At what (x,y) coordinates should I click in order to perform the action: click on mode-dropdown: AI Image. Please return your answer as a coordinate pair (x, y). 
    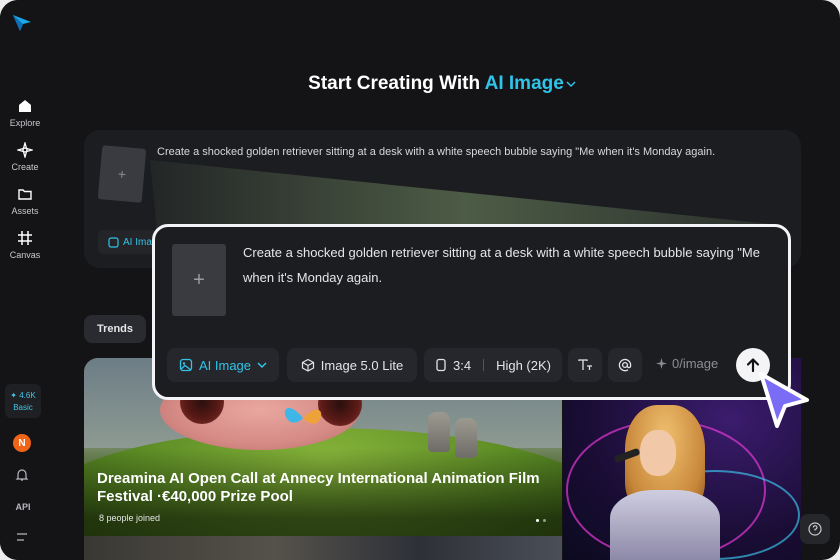
    Looking at the image, I should click on (223, 365).